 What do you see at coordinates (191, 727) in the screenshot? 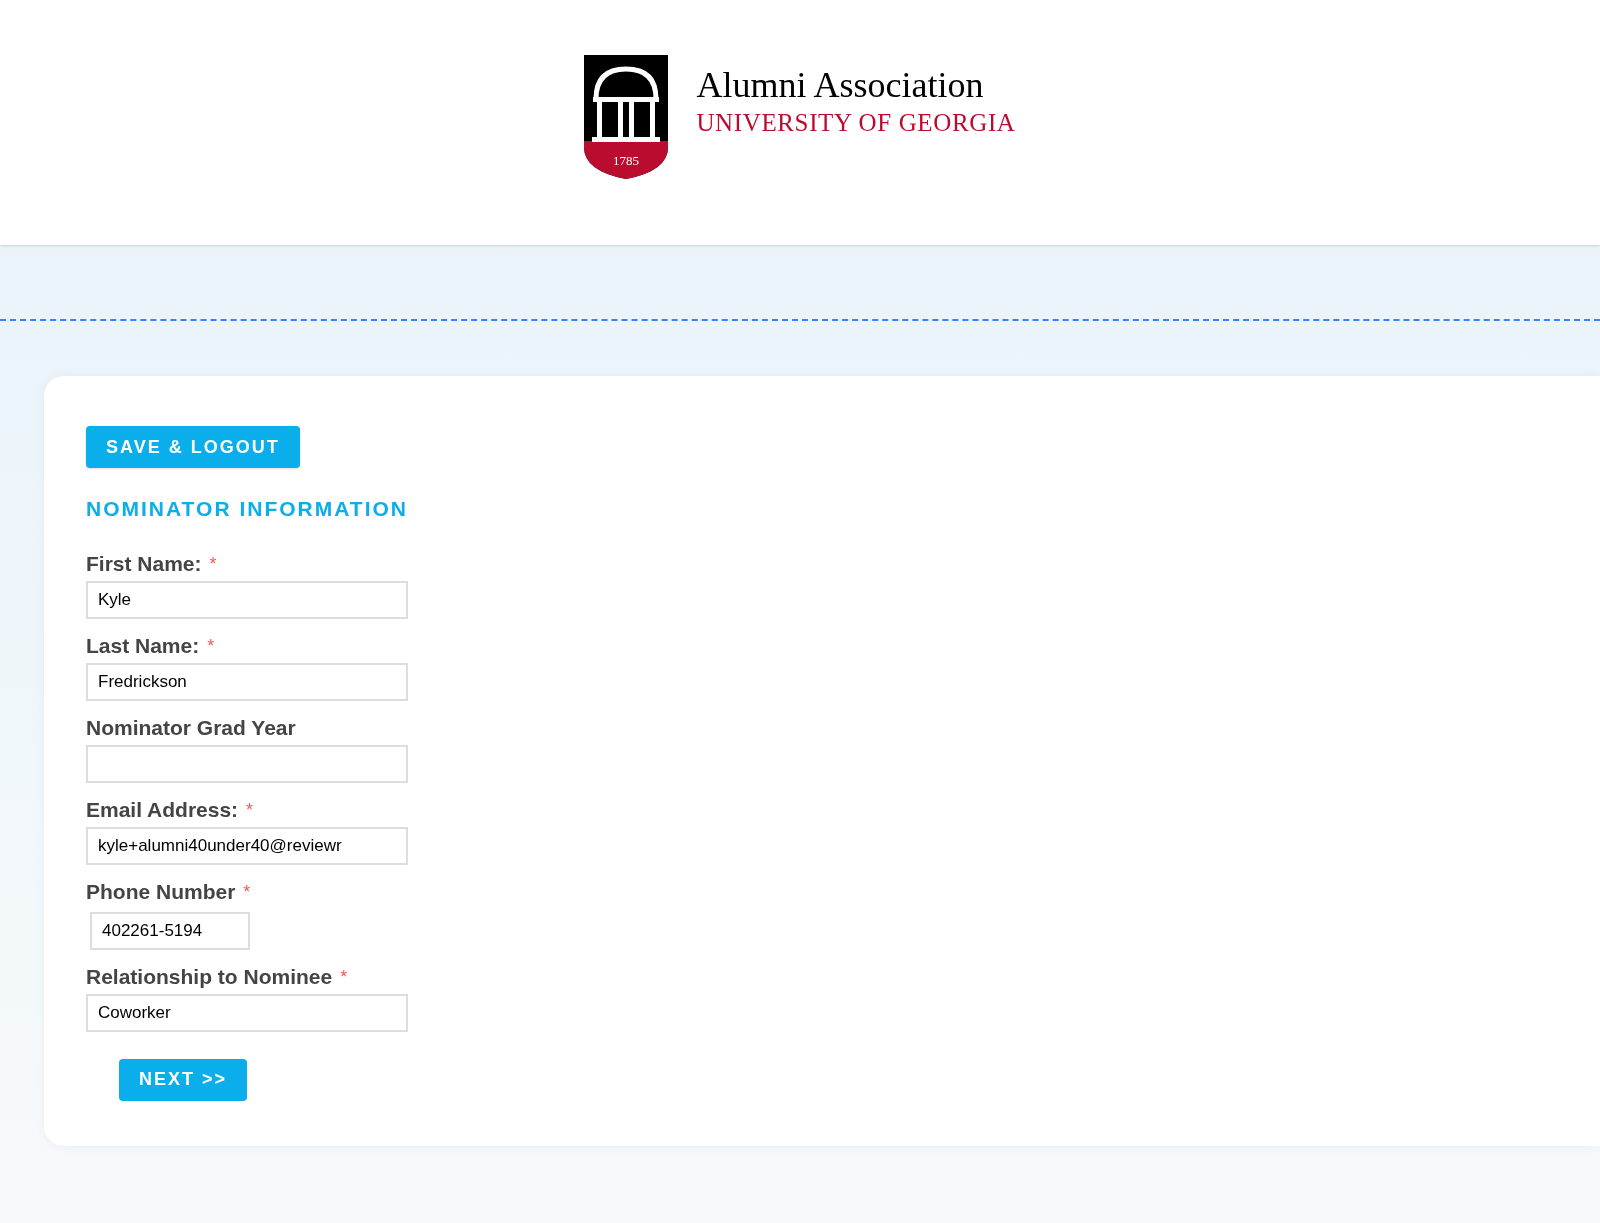
I see `field-label: Nominator Grad Year` at bounding box center [191, 727].